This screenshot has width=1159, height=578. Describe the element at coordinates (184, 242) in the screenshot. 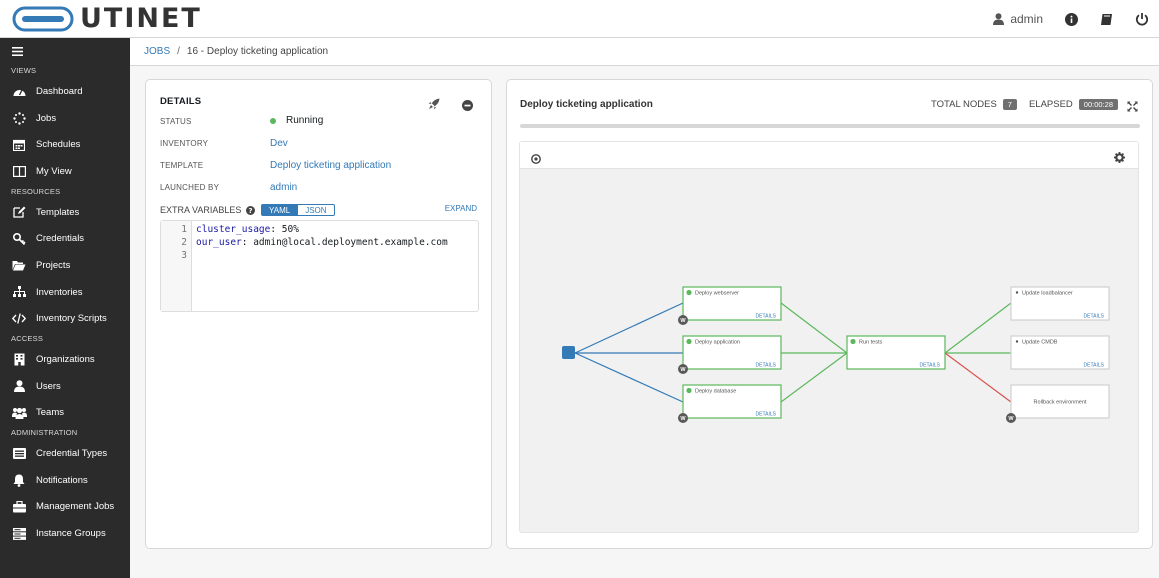

I see `line-number: 2` at that location.